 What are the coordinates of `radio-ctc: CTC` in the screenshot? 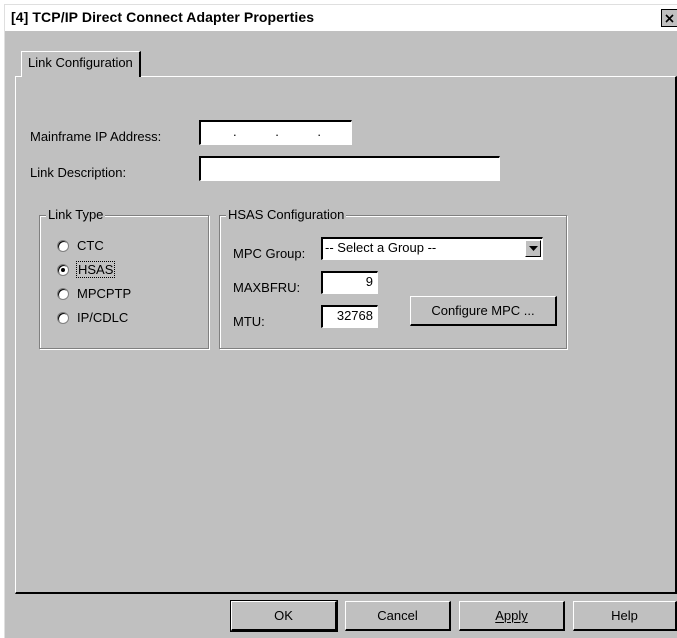 It's located at (80, 245).